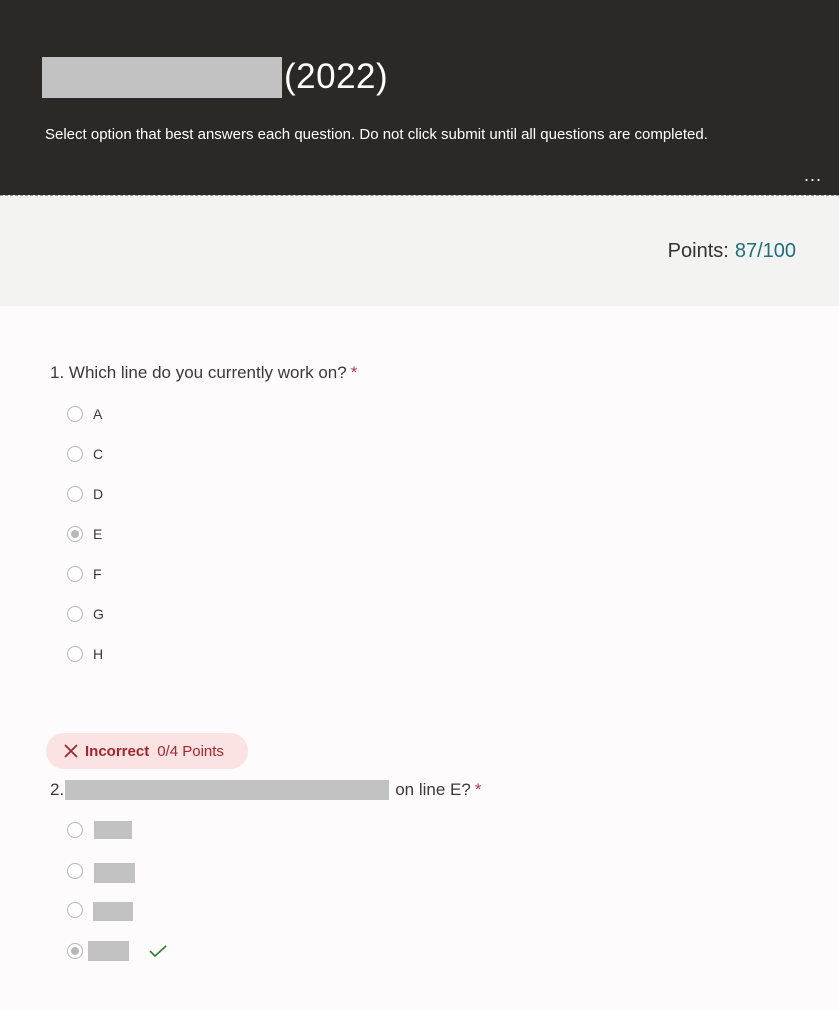 This screenshot has width=839, height=1010. I want to click on option-label: G, so click(98, 614).